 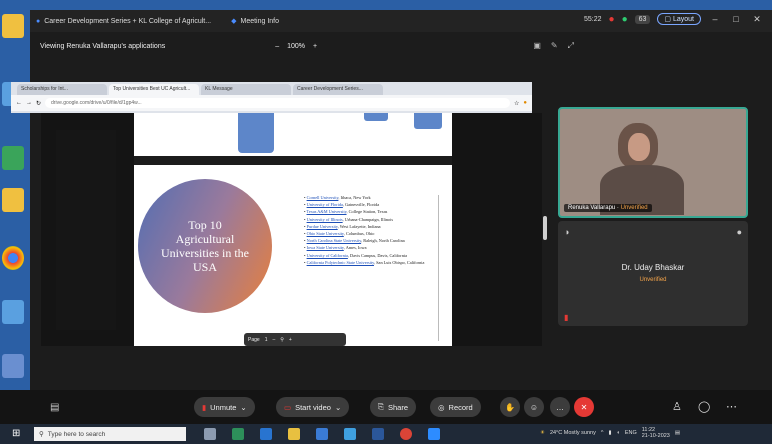 I want to click on university-link: University of Illinois, so click(x=325, y=219).